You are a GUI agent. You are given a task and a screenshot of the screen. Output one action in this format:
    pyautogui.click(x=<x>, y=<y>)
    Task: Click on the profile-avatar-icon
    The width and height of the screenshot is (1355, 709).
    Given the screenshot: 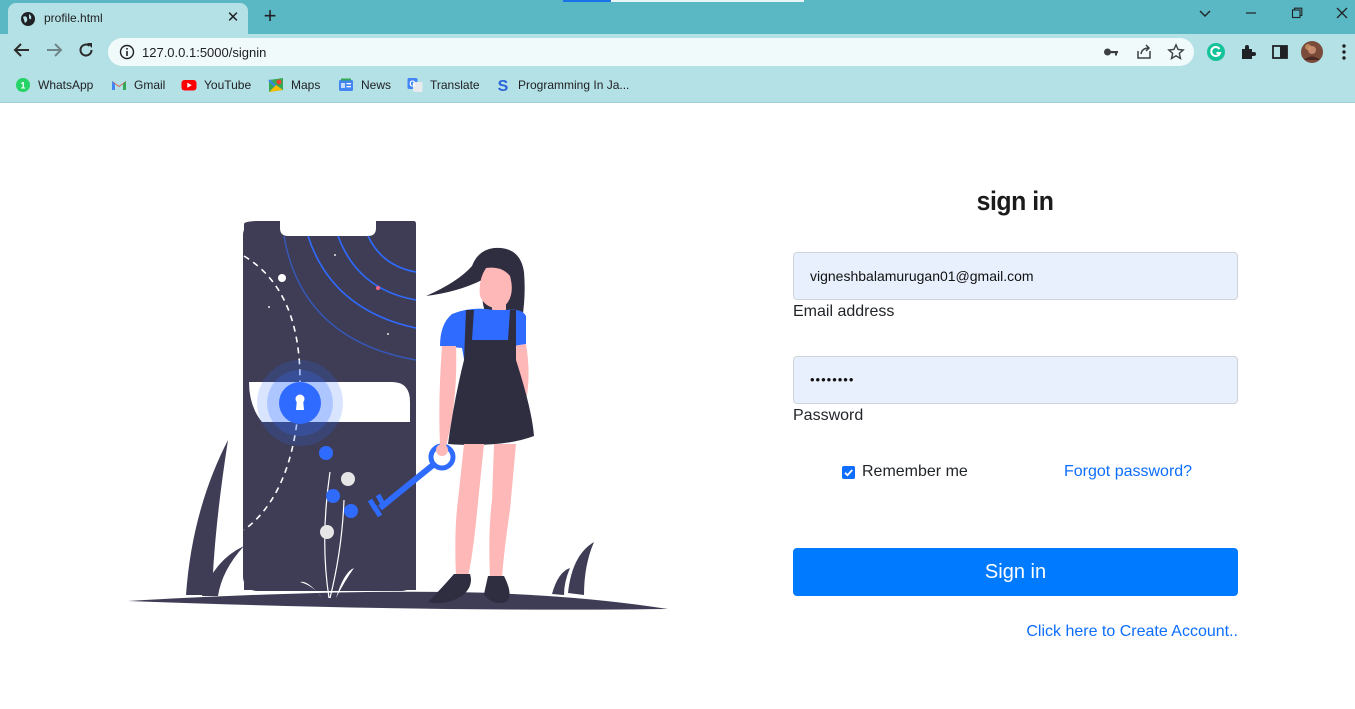 What is the action you would take?
    pyautogui.click(x=1312, y=52)
    